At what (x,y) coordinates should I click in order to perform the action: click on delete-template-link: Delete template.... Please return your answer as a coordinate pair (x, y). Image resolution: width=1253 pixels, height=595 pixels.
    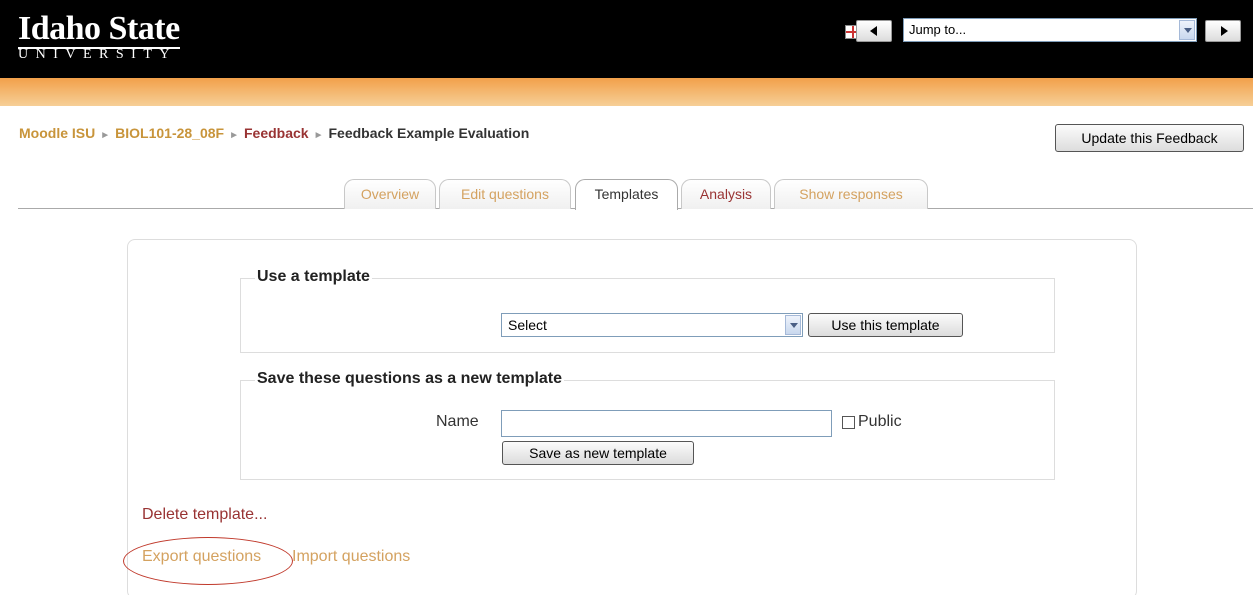
    Looking at the image, I should click on (204, 515).